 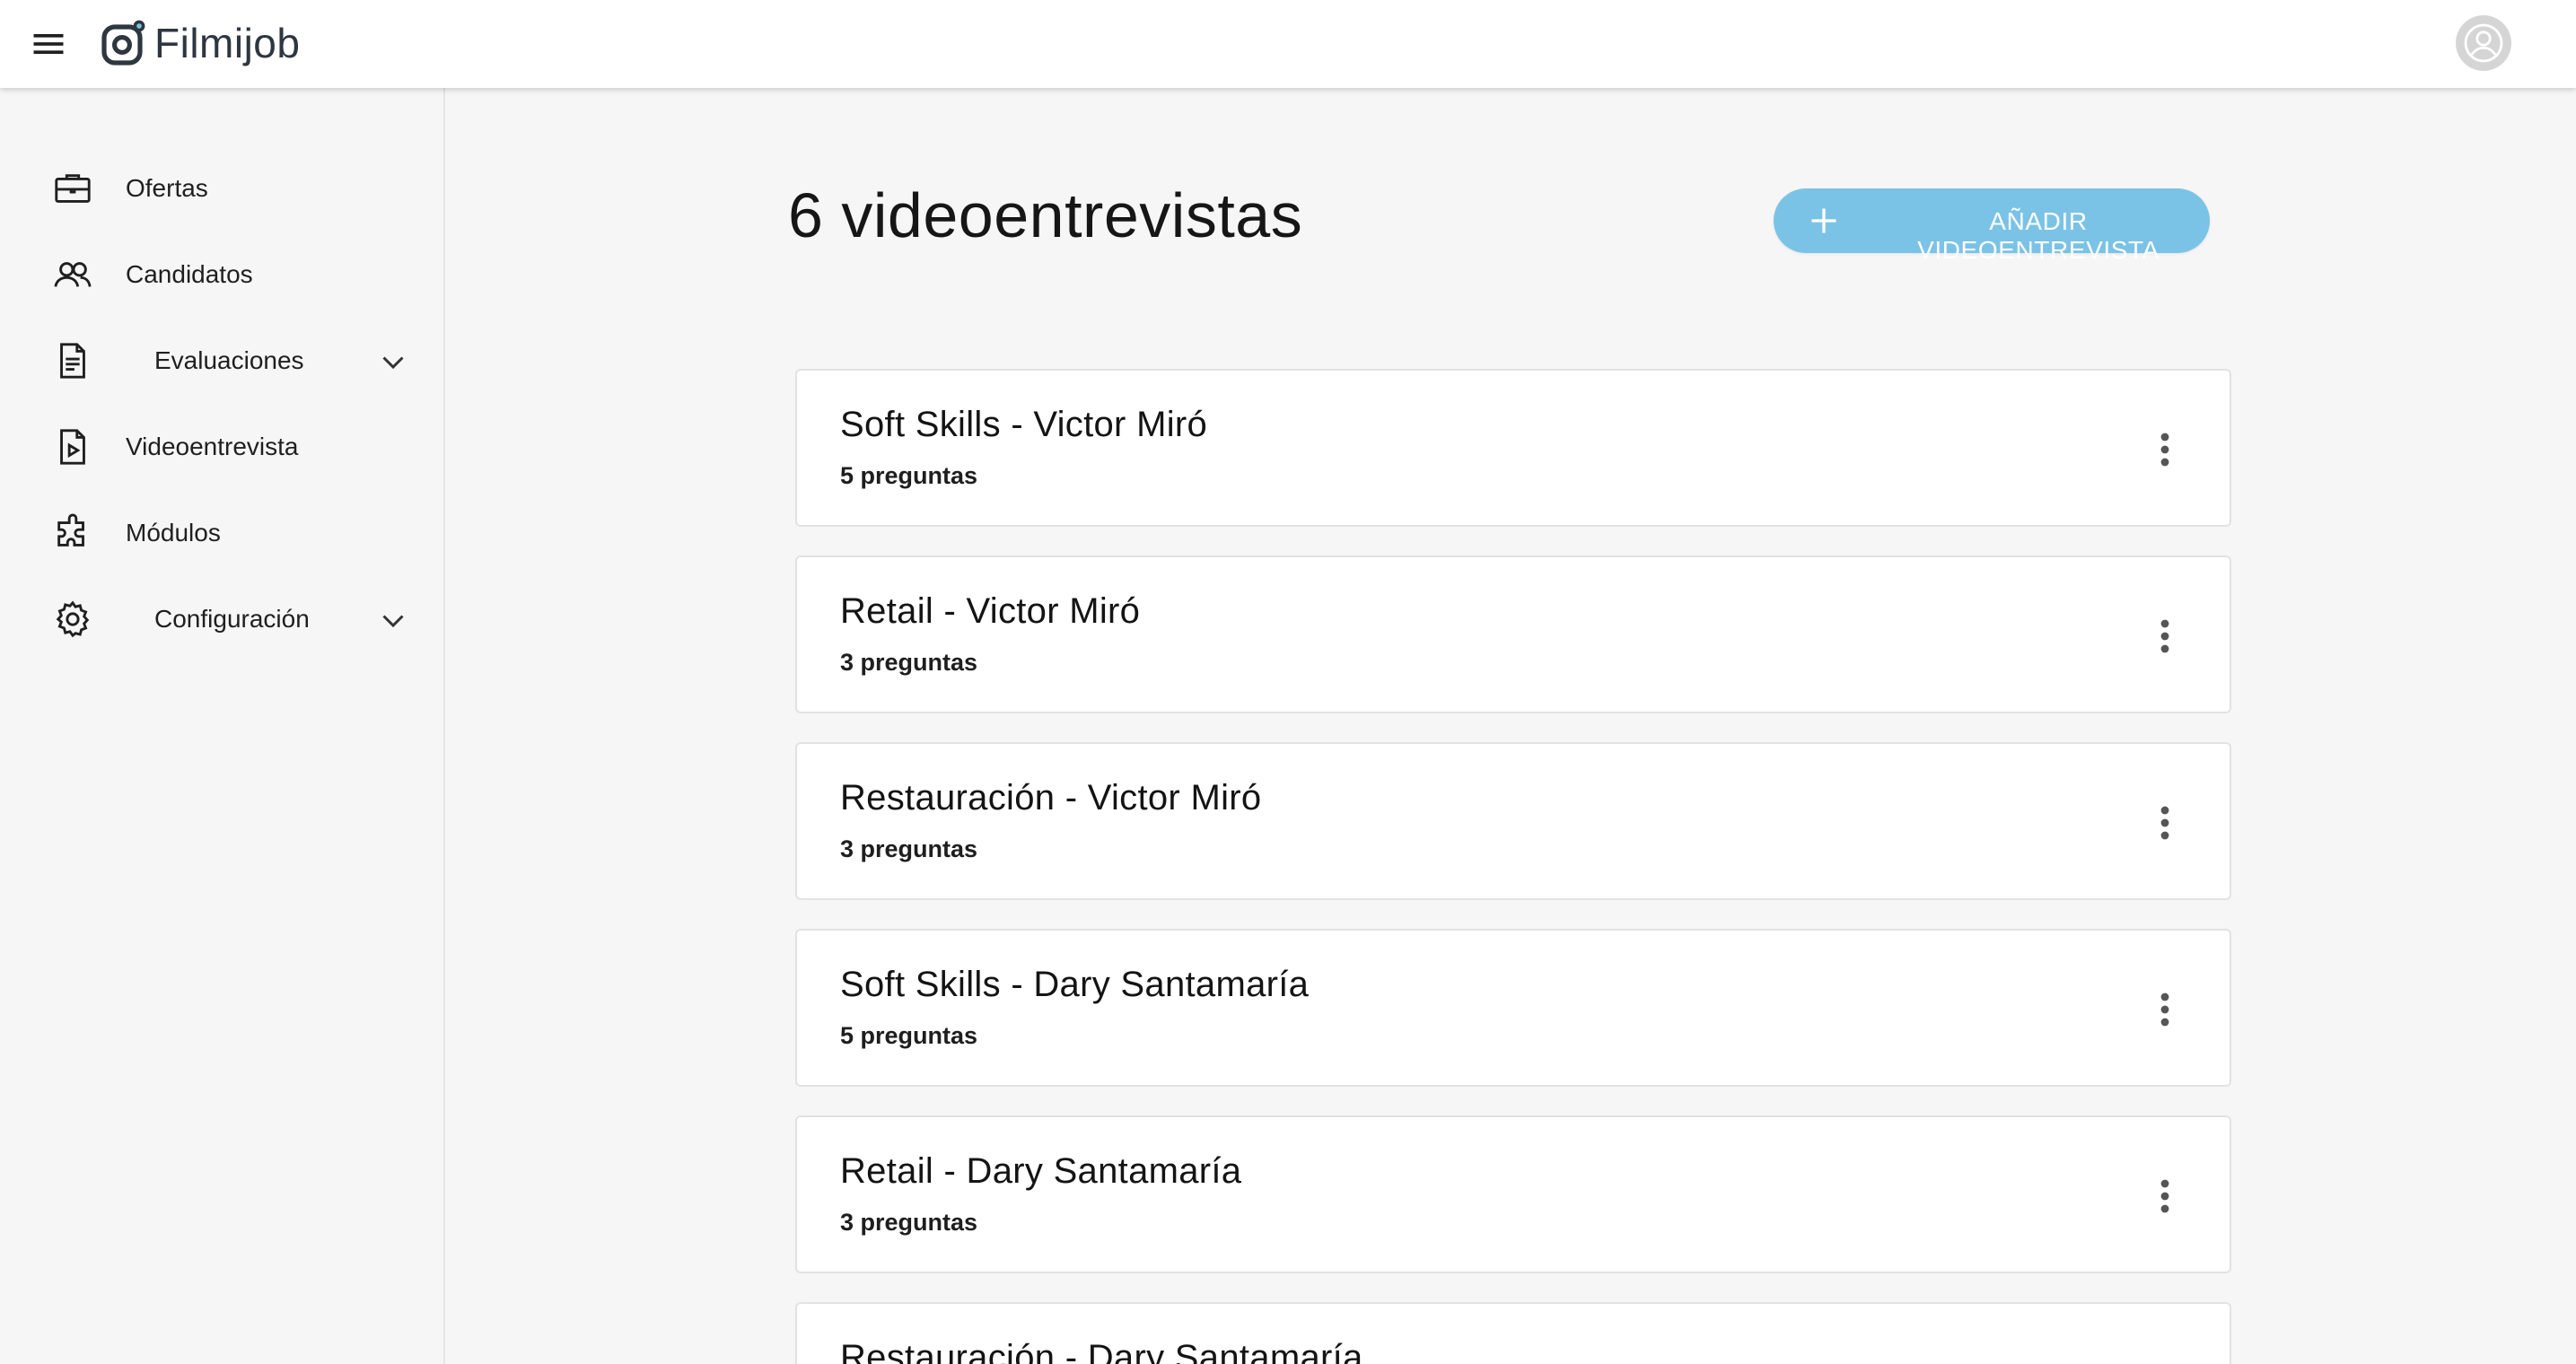 What do you see at coordinates (227, 43) in the screenshot?
I see `brand-name: Filmijob` at bounding box center [227, 43].